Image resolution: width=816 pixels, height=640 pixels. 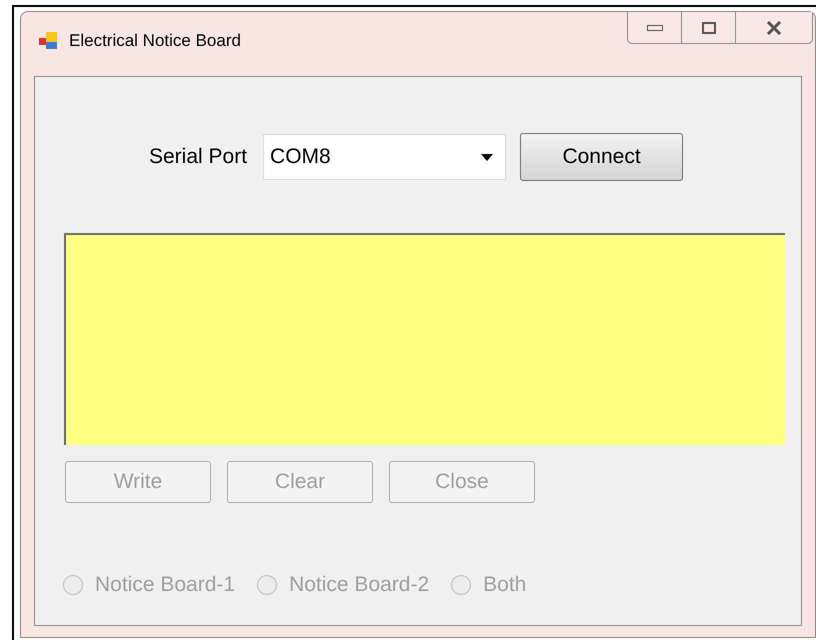 What do you see at coordinates (359, 585) in the screenshot?
I see `radio-label: Notice Board-2` at bounding box center [359, 585].